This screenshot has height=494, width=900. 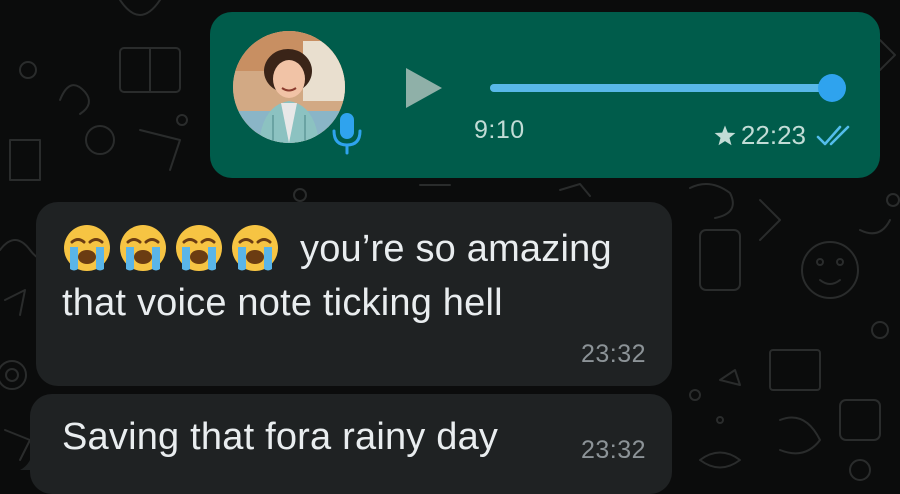 I want to click on mic-icon, so click(x=347, y=134).